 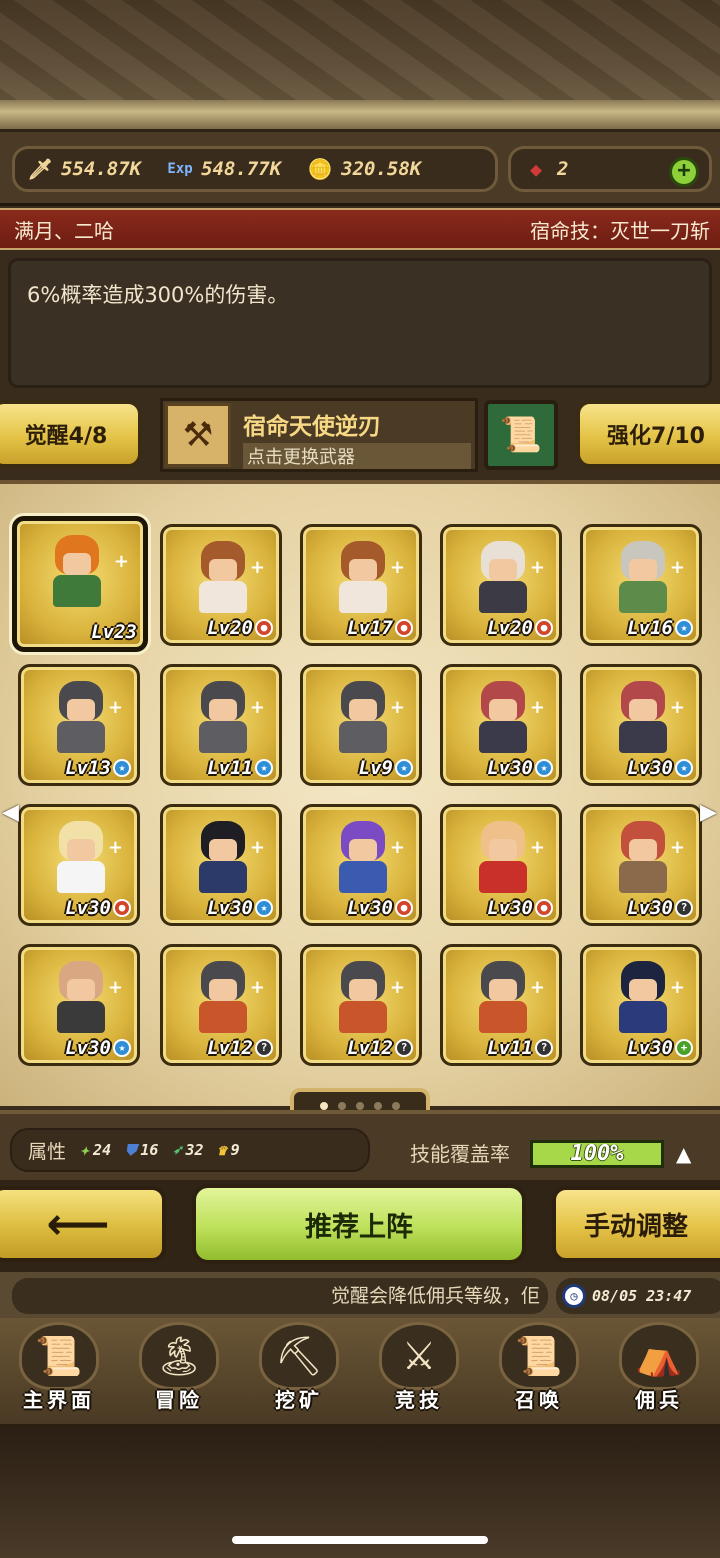 What do you see at coordinates (404, 908) in the screenshot?
I see `hero-class-badge-icon: ●` at bounding box center [404, 908].